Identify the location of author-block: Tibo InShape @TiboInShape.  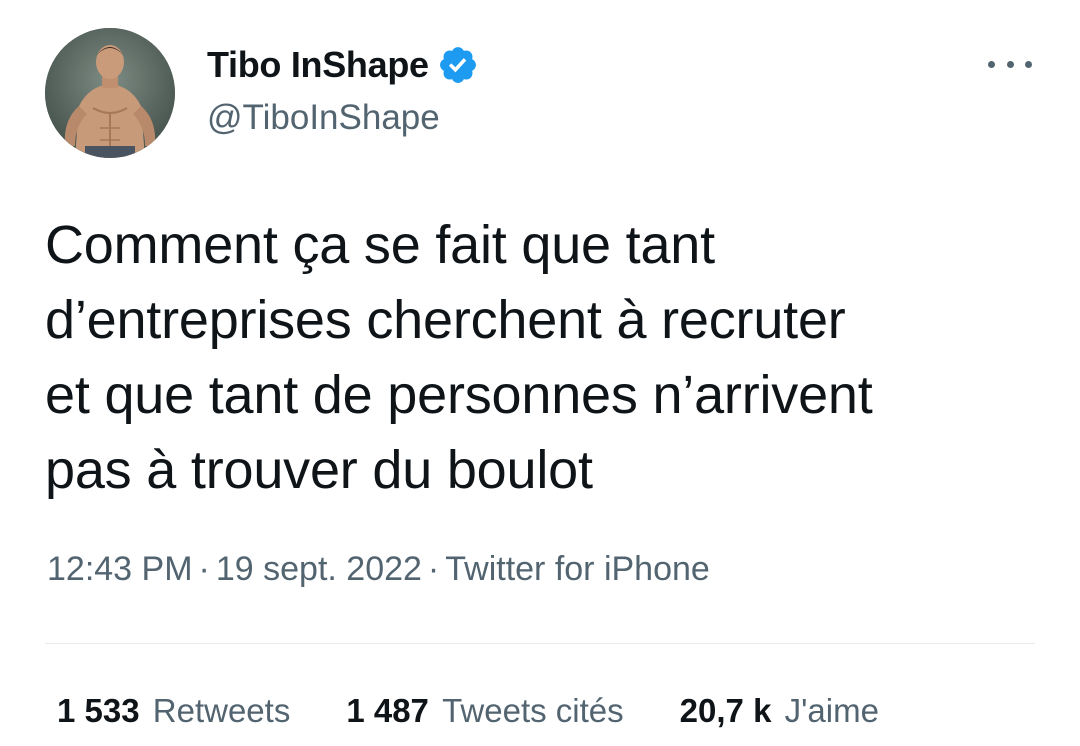
(343, 89).